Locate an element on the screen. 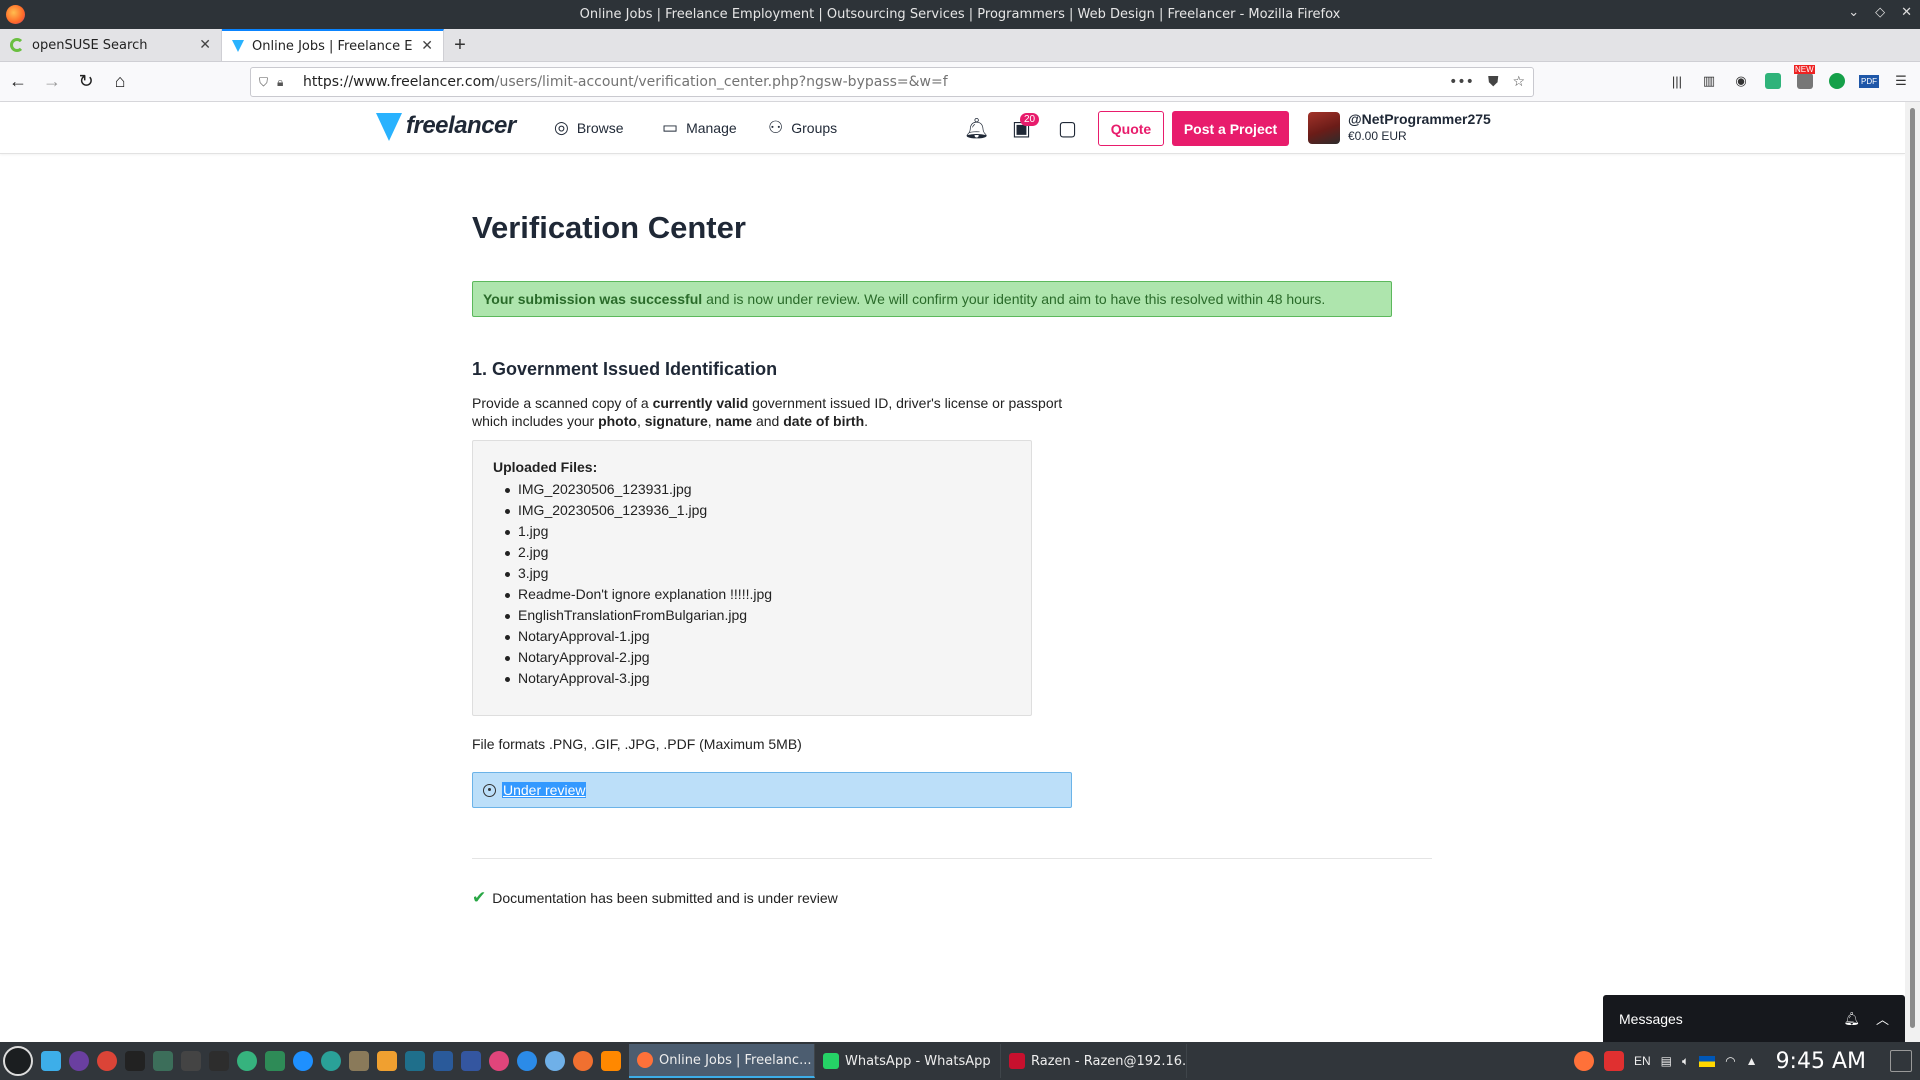  list-item: 2.jpg is located at coordinates (752, 552).